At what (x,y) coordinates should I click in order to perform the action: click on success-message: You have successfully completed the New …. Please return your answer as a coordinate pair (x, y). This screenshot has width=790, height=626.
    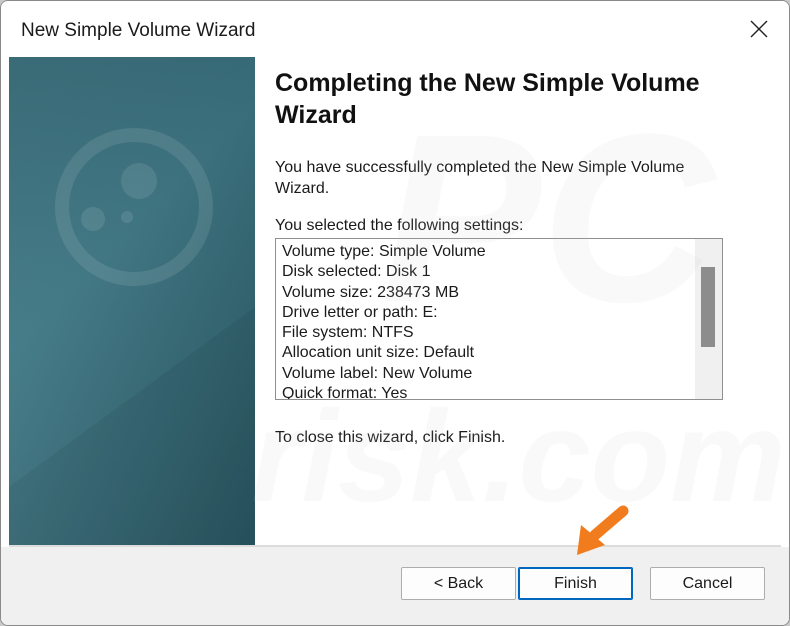
    Looking at the image, I should click on (480, 178).